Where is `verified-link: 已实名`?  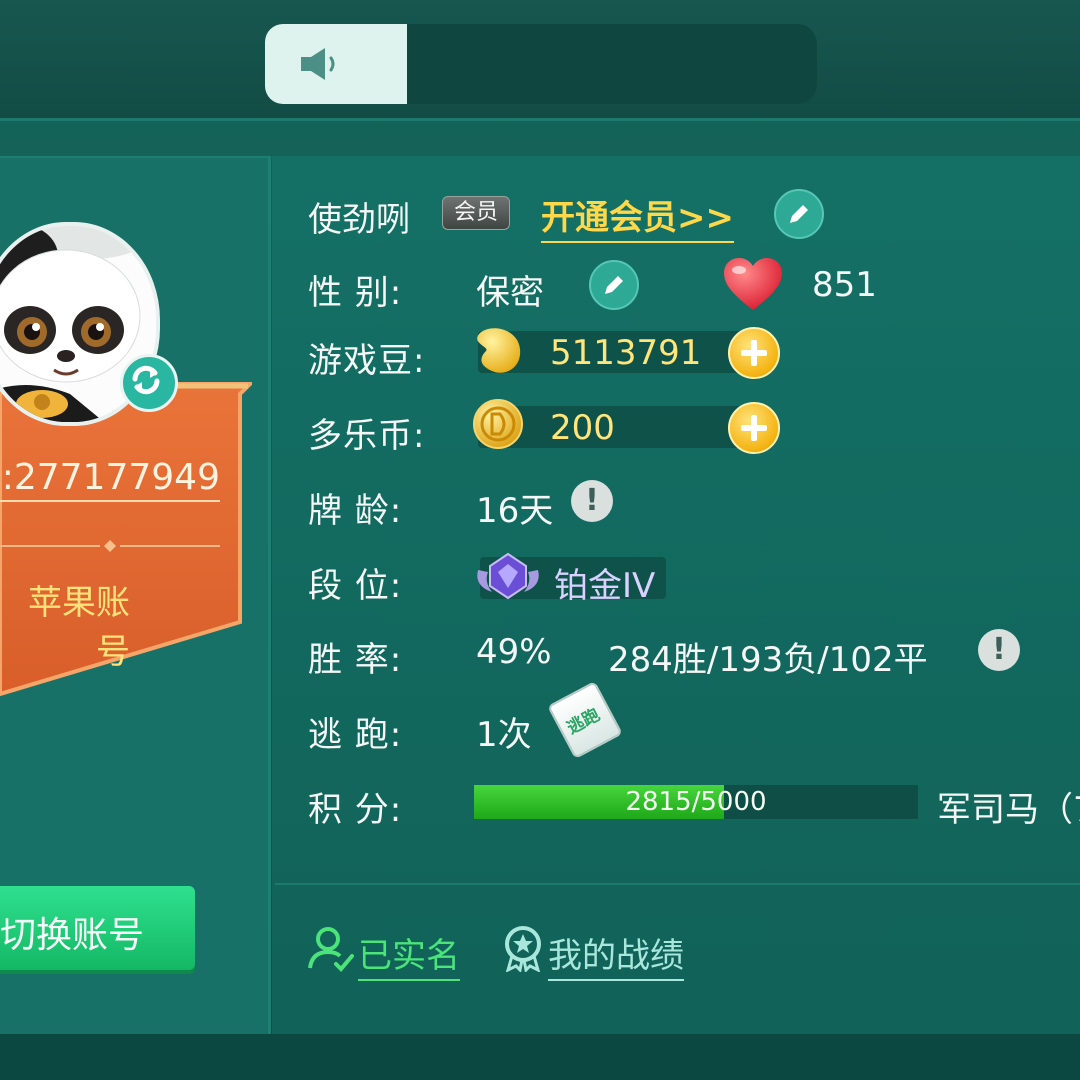
verified-link: 已实名 is located at coordinates (409, 954).